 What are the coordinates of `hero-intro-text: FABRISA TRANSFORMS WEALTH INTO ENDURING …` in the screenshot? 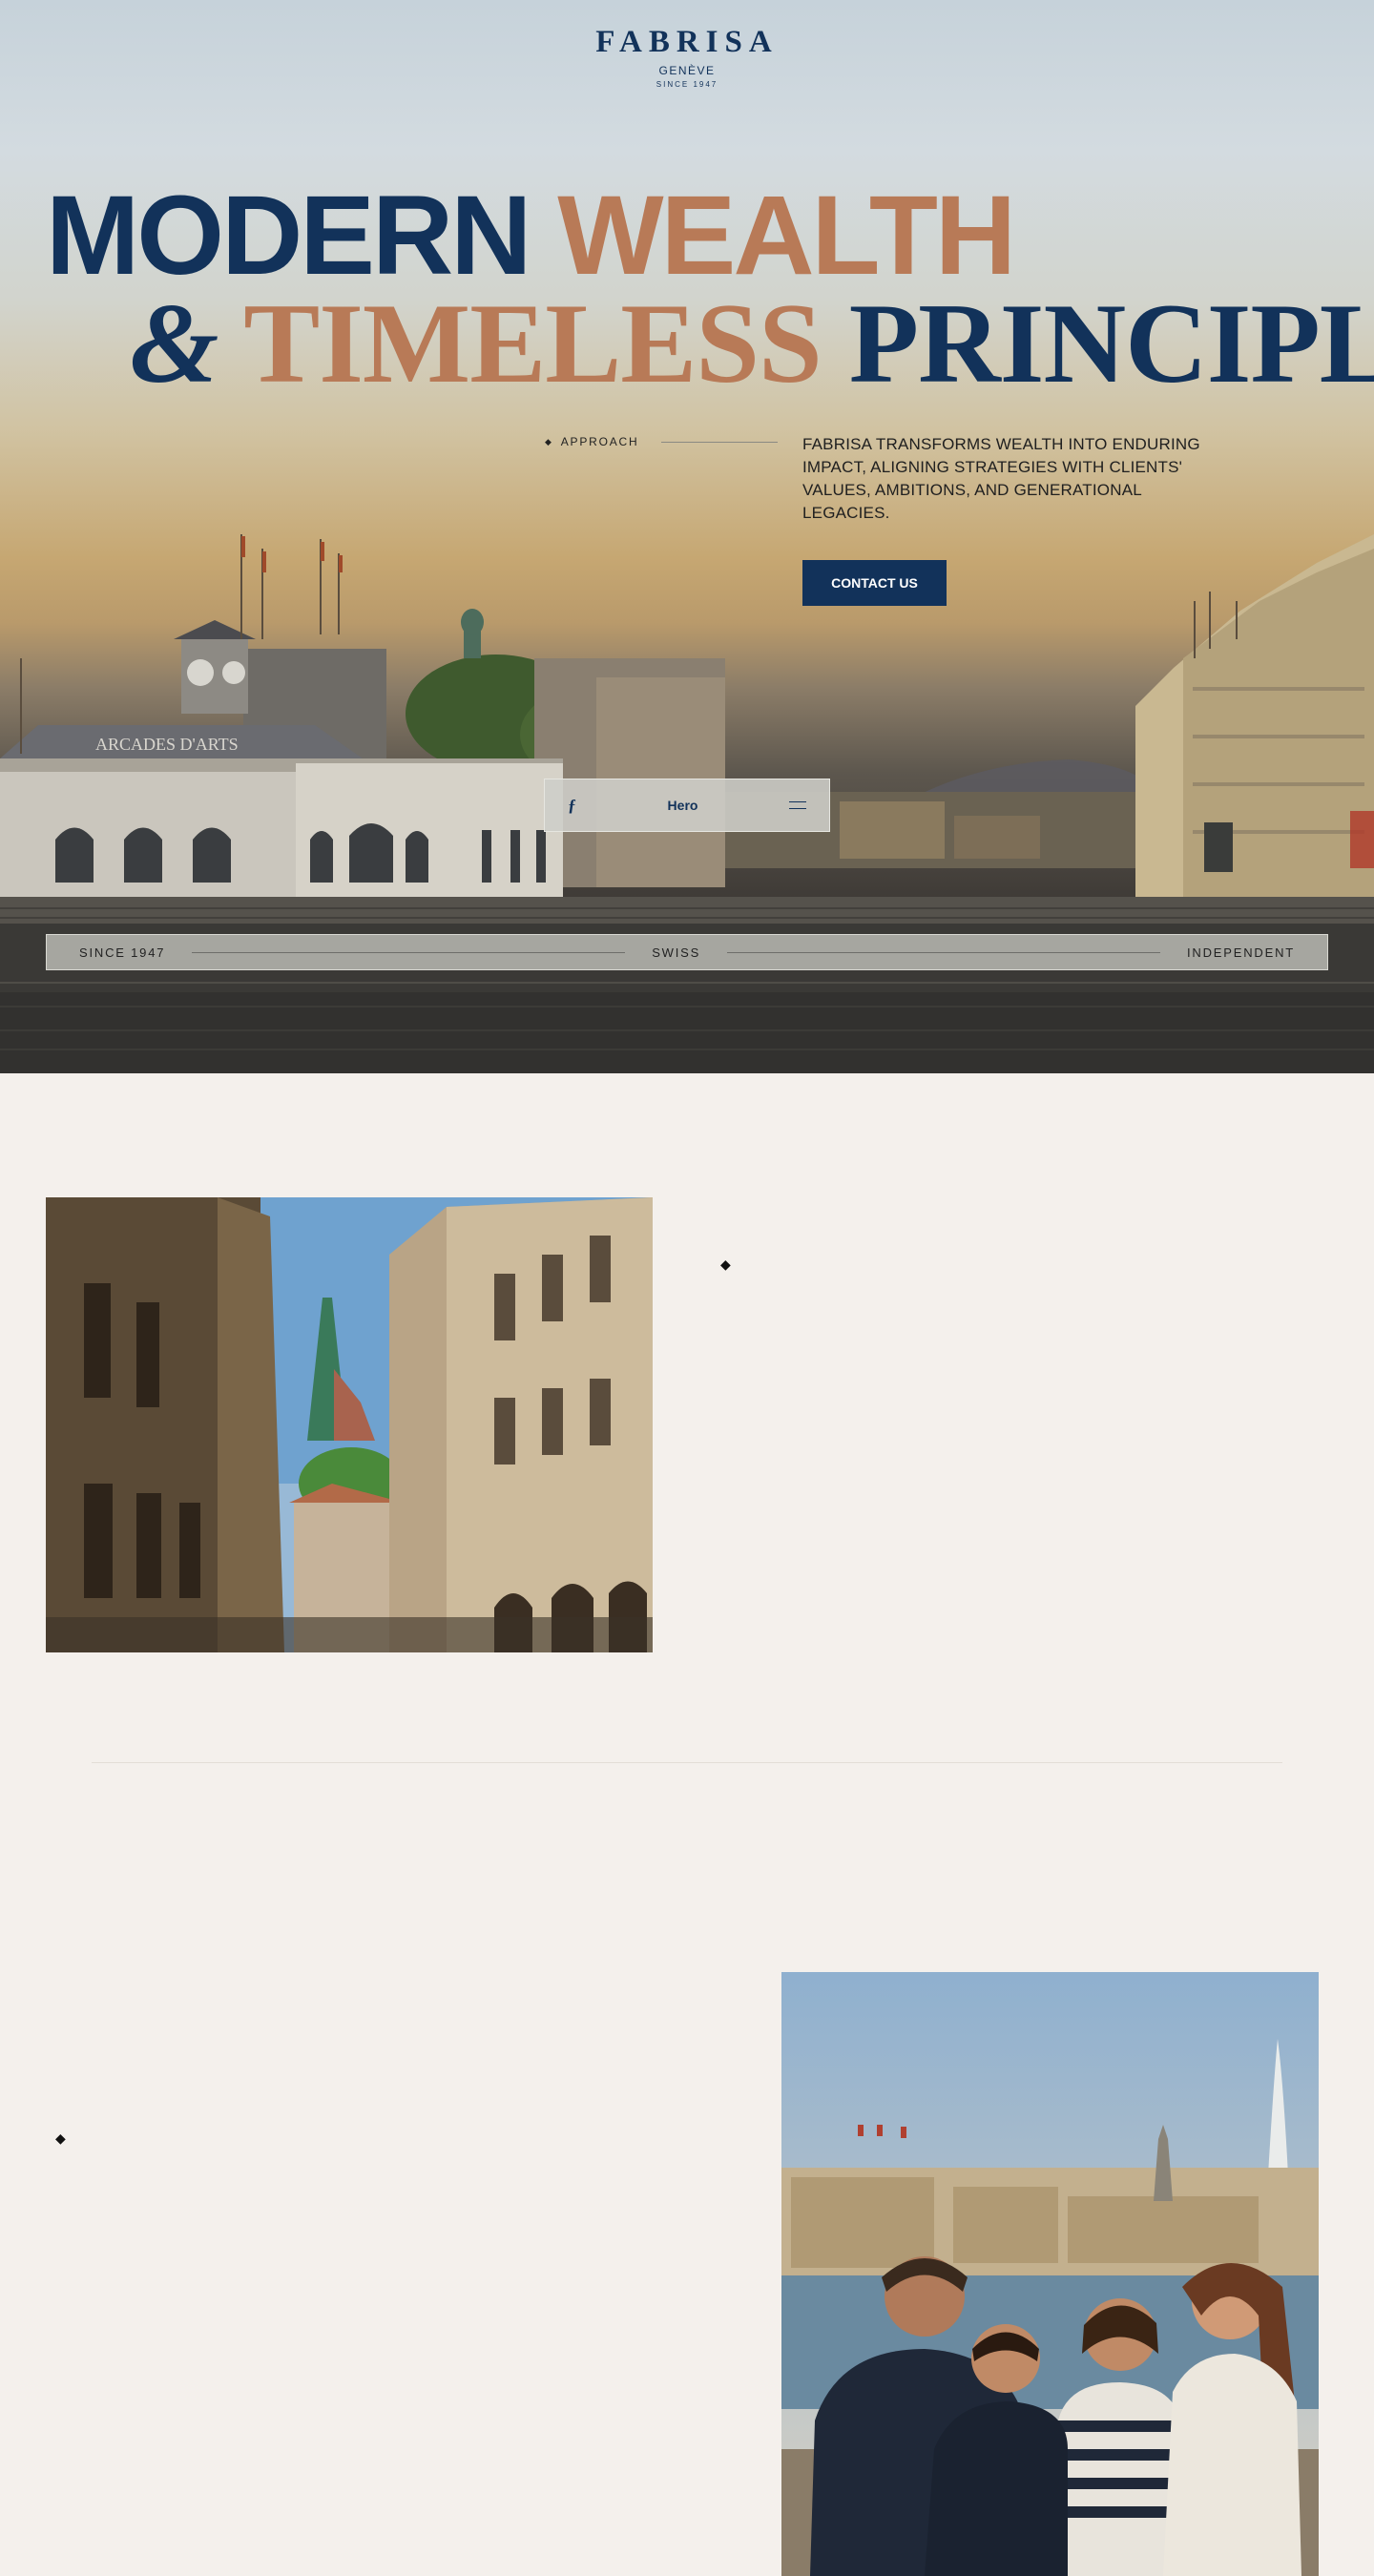 It's located at (1001, 478).